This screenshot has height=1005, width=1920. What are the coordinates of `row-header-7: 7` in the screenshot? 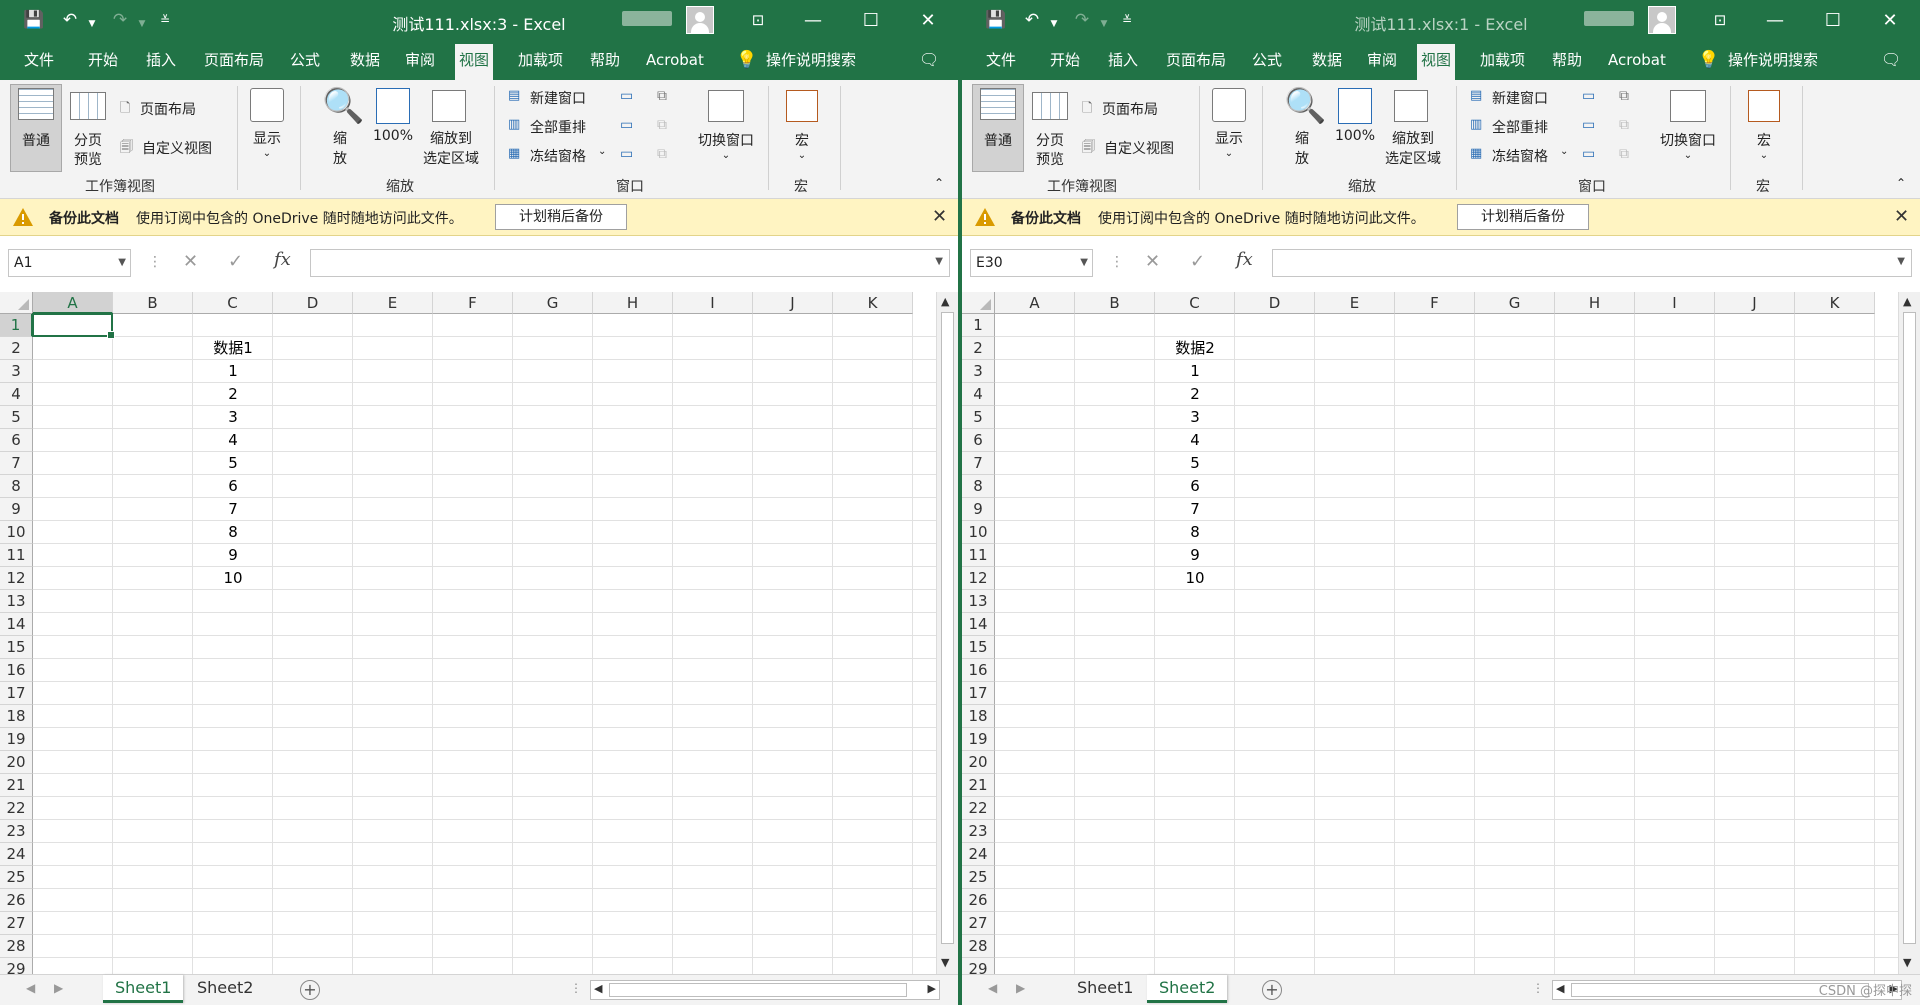 It's located at (978, 463).